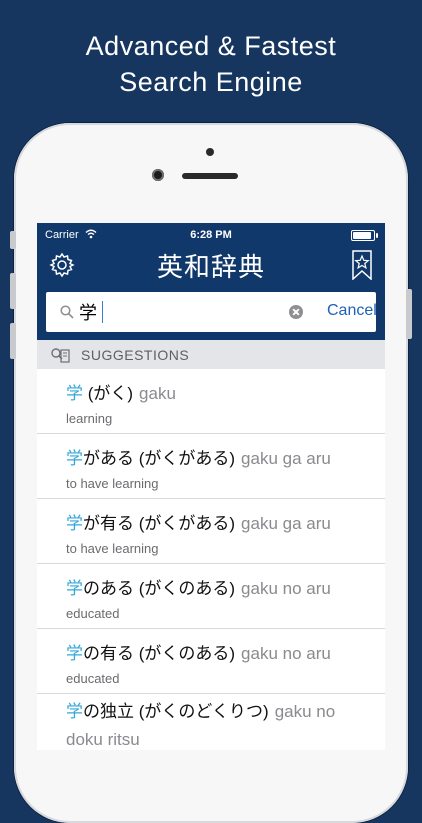  What do you see at coordinates (211, 82) in the screenshot?
I see `promo-line-2: Search Engine` at bounding box center [211, 82].